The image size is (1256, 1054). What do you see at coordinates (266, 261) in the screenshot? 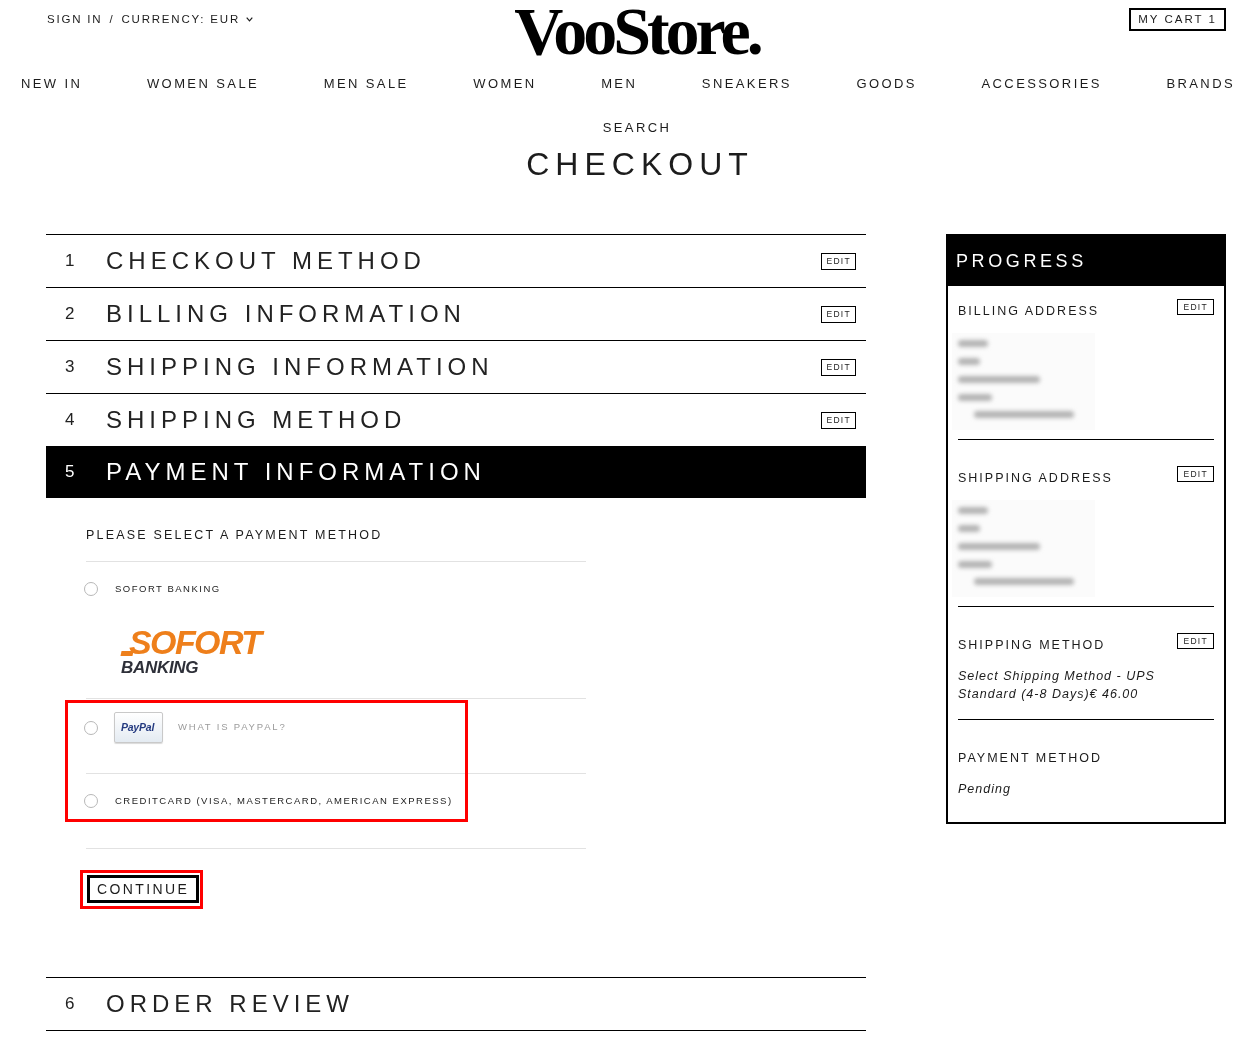
I see `step-title: CHECKOUT METHOD` at bounding box center [266, 261].